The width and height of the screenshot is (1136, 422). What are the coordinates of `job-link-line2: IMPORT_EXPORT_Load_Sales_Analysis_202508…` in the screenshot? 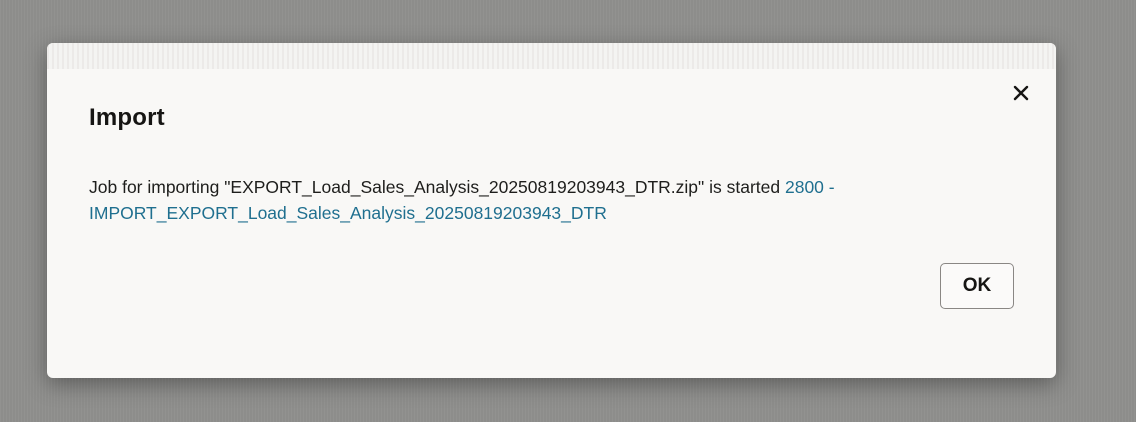 It's located at (348, 213).